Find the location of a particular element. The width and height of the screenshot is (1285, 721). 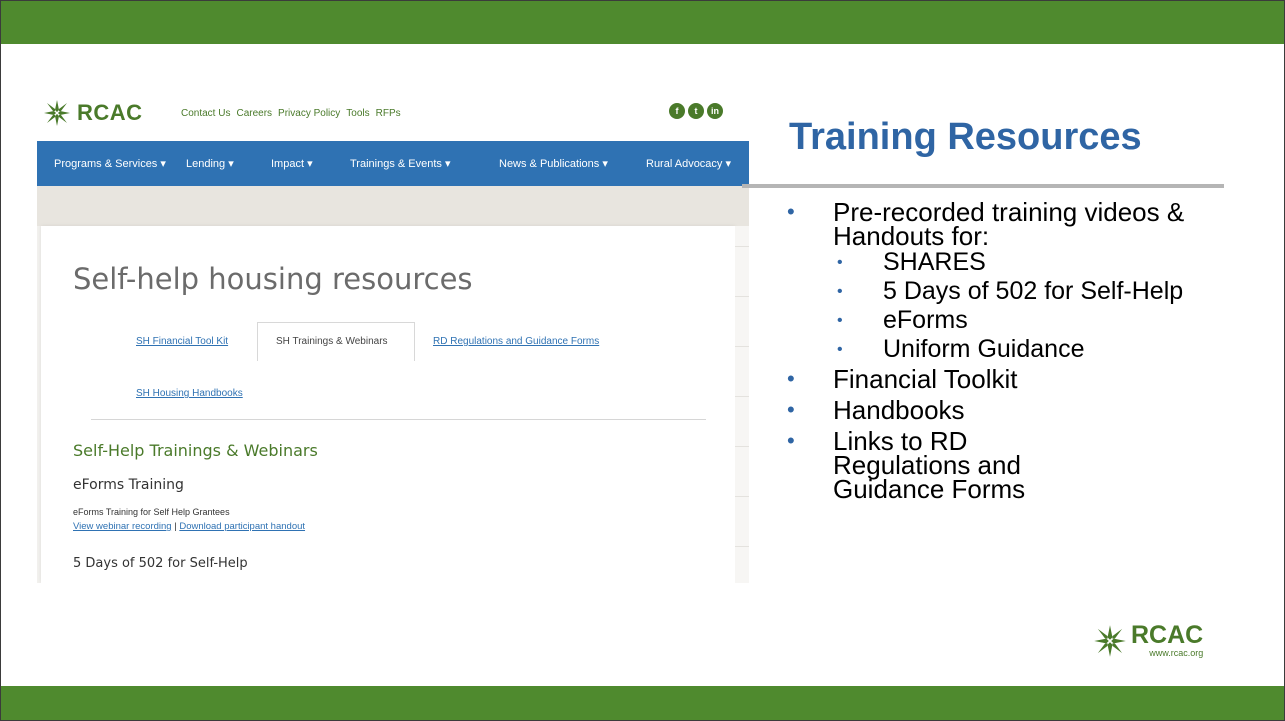

five-days-title: 5 Days of 502 for Self-Help is located at coordinates (160, 563).